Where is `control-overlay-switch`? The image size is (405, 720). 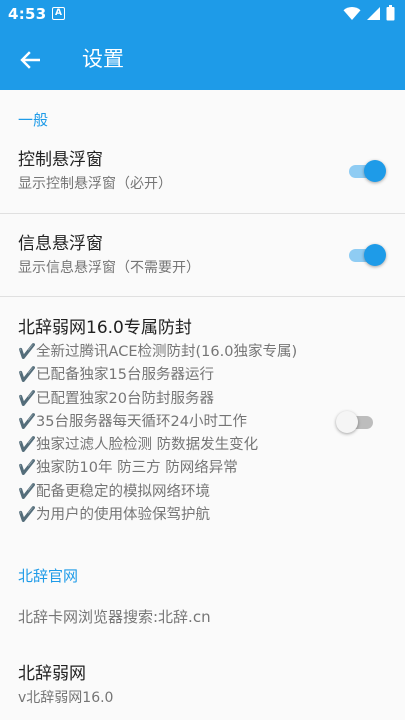
control-overlay-switch is located at coordinates (367, 171).